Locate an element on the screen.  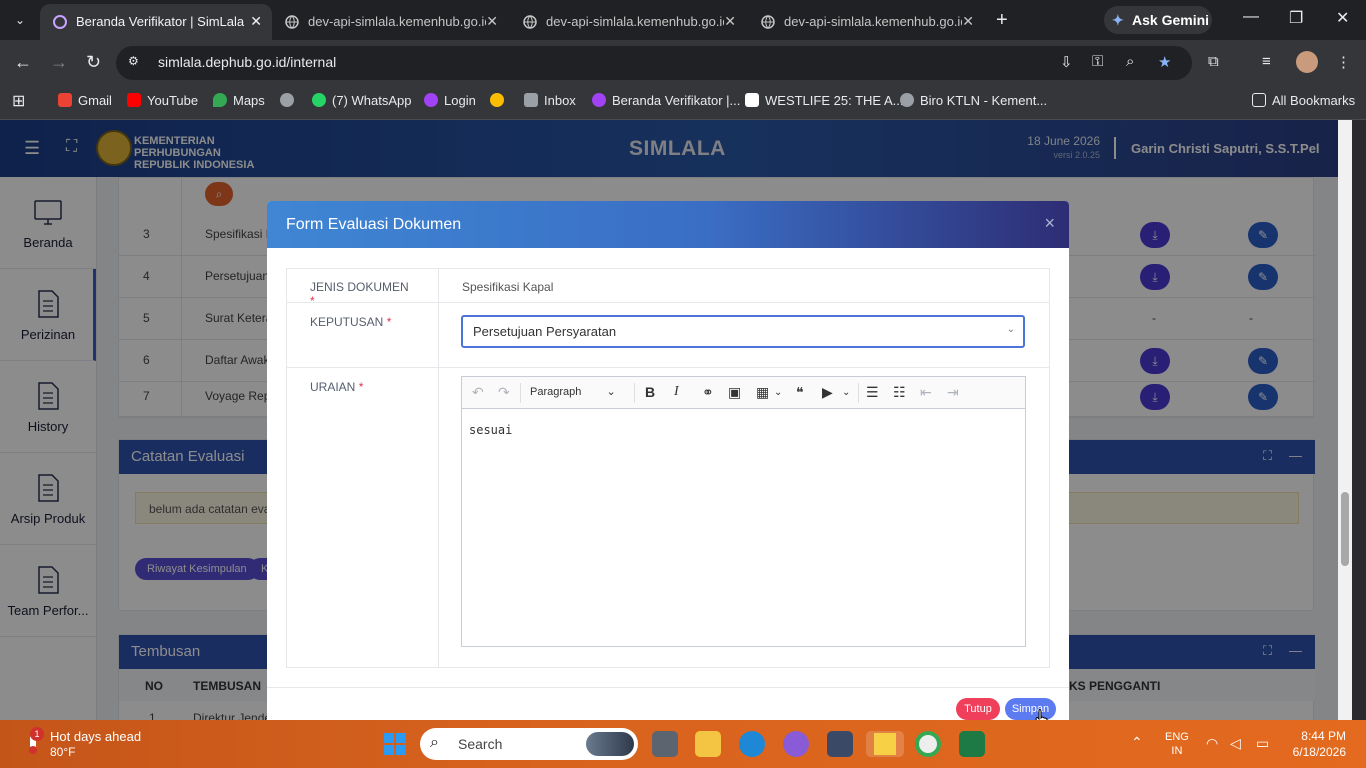
bookmark-pinwheel is located at coordinates (500, 100).